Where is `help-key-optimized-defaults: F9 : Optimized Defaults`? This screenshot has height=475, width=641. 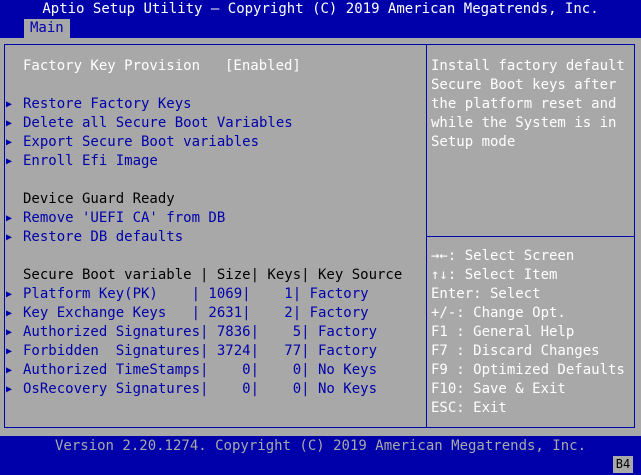 help-key-optimized-defaults: F9 : Optimized Defaults is located at coordinates (528, 370).